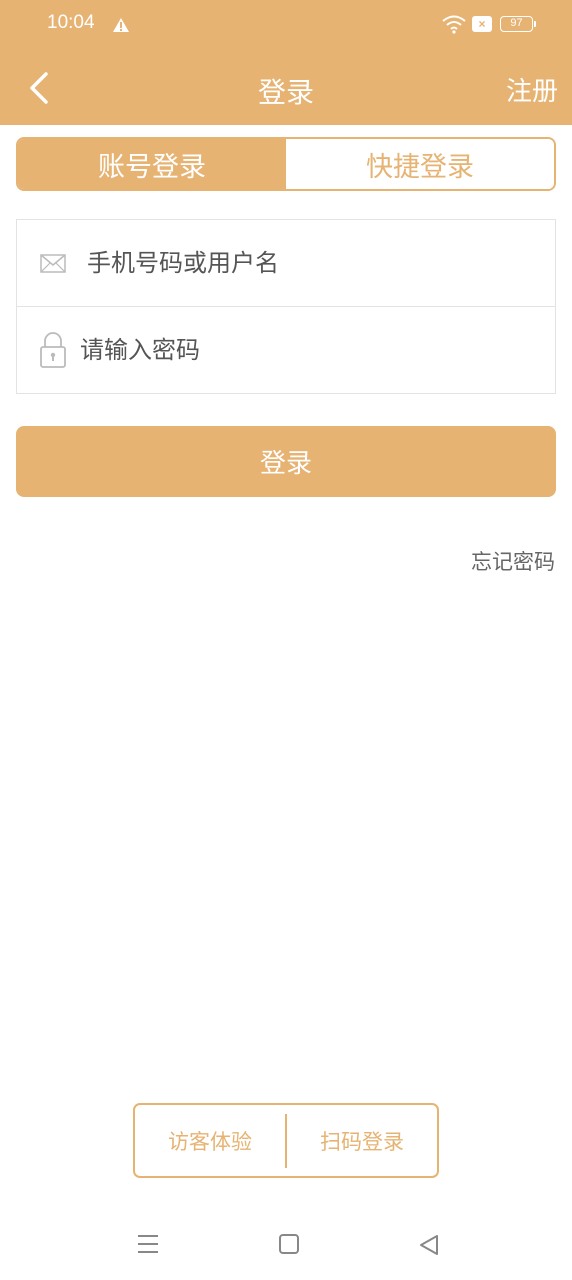 The image size is (572, 1280). What do you see at coordinates (312, 263) in the screenshot?
I see `username-input` at bounding box center [312, 263].